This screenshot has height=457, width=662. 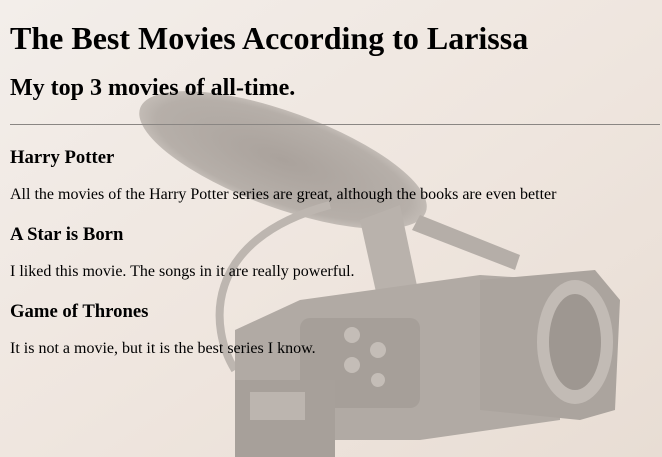 I want to click on divider, so click(x=335, y=124).